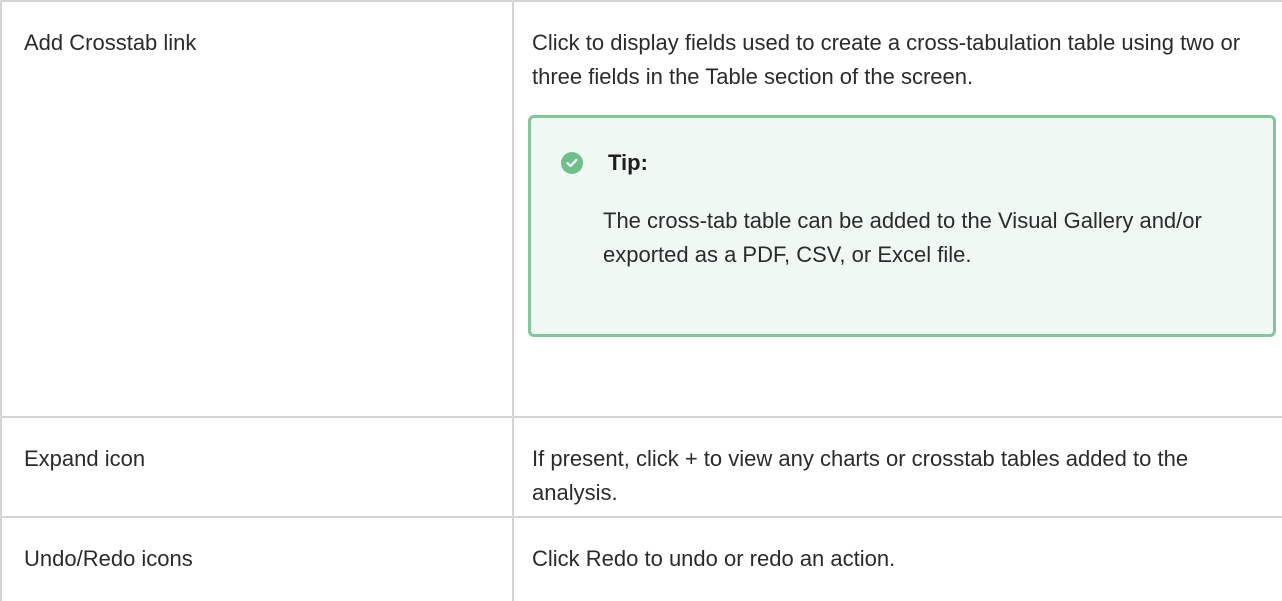 The width and height of the screenshot is (1282, 601). Describe the element at coordinates (110, 42) in the screenshot. I see `term-label: Add Crosstab link` at that location.